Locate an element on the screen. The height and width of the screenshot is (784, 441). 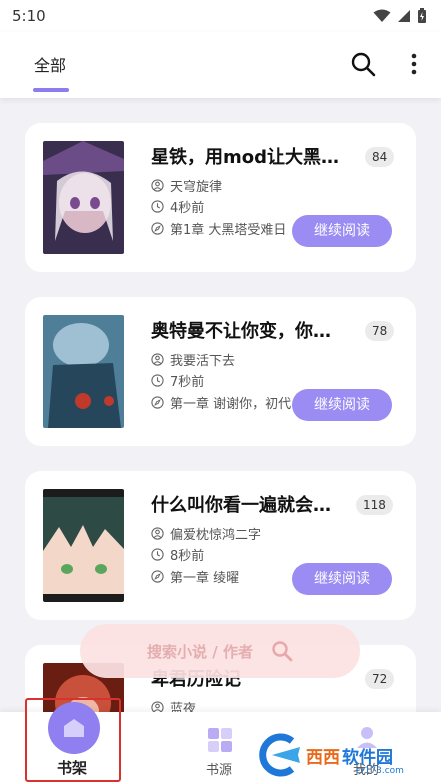
book-author: 天穹旋律 is located at coordinates (196, 187).